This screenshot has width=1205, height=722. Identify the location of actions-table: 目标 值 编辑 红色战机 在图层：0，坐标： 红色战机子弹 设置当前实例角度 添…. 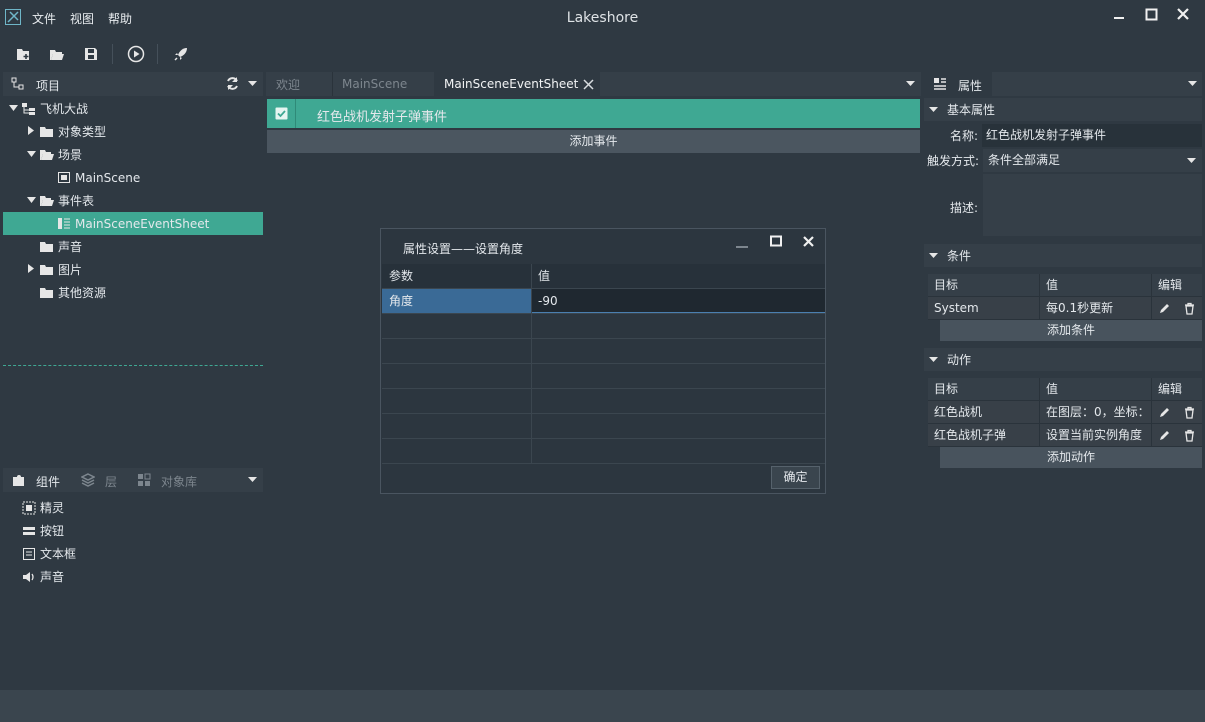
(1065, 423).